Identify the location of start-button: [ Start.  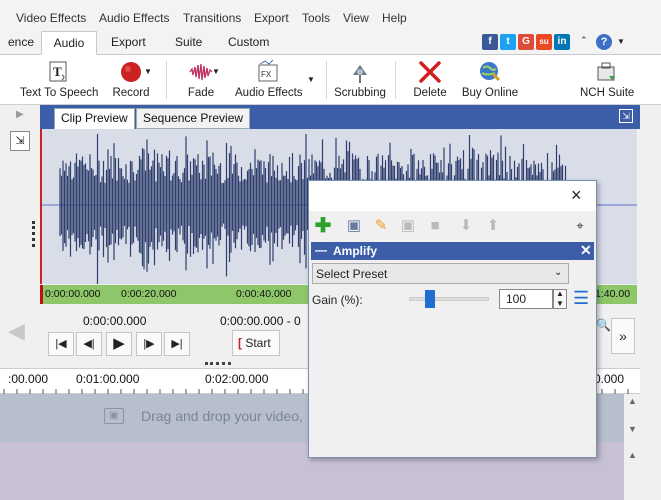
(256, 343).